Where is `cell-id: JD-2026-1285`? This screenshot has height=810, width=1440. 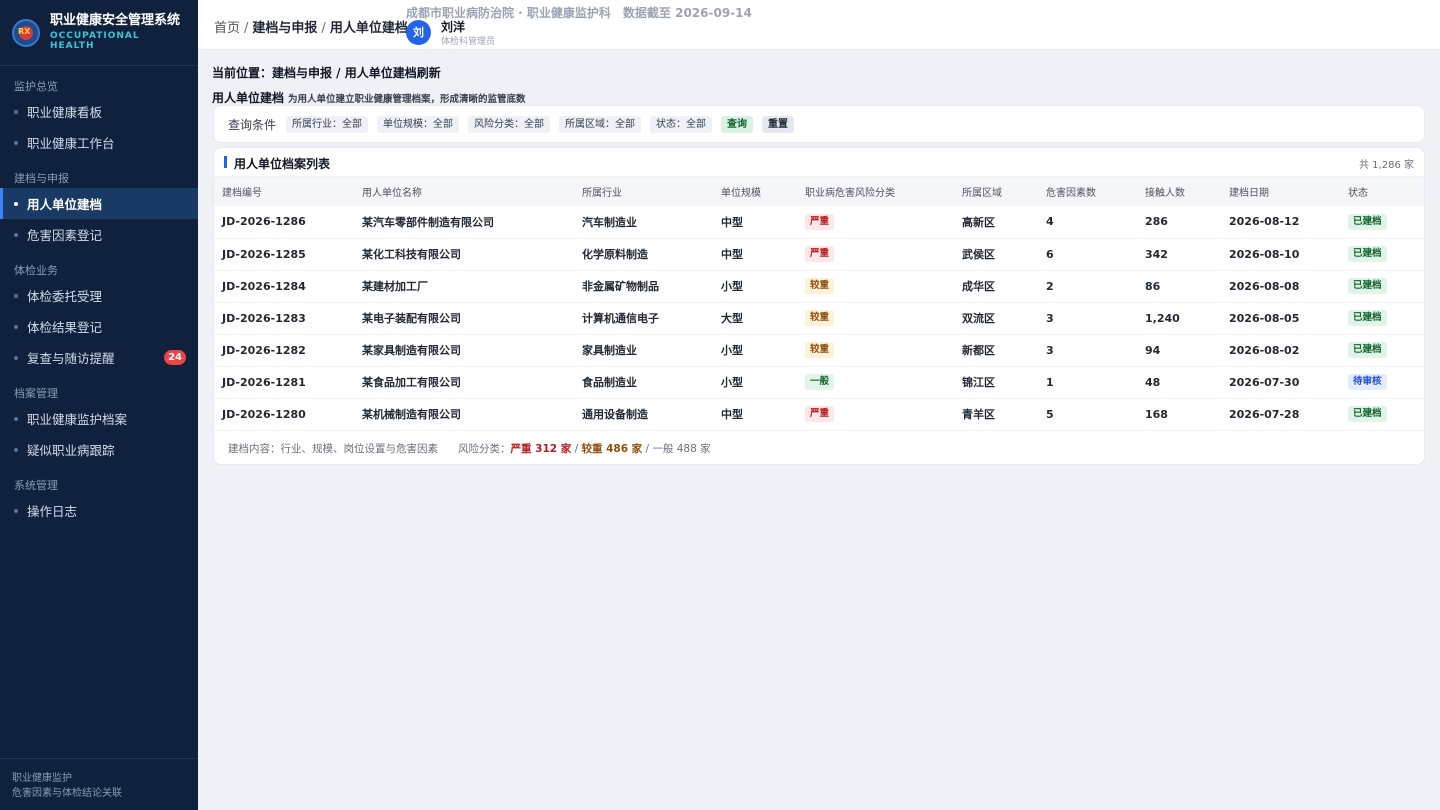 cell-id: JD-2026-1285 is located at coordinates (264, 254).